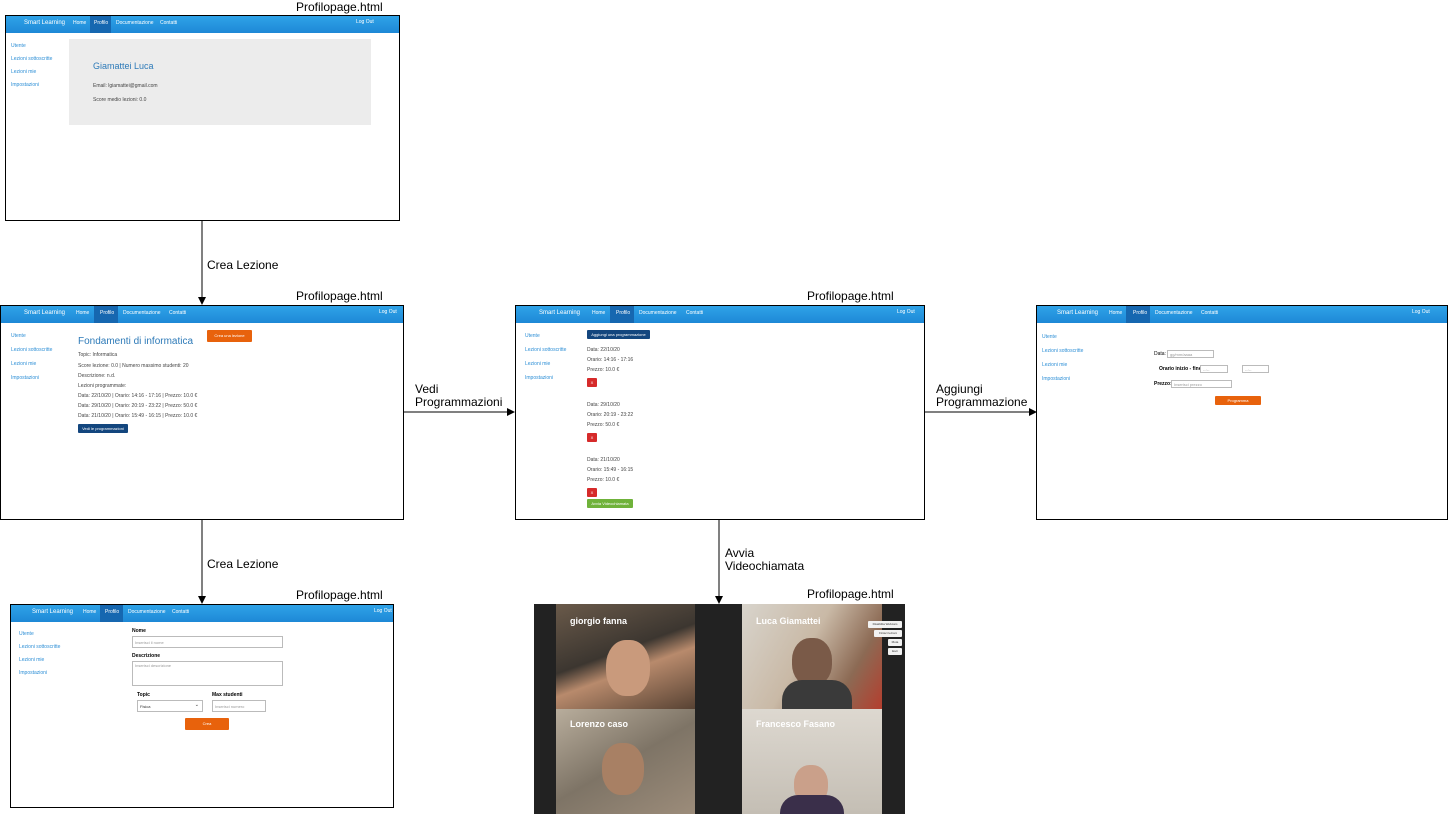  I want to click on descrizione-textarea: Inserisci descrizione, so click(207, 673).